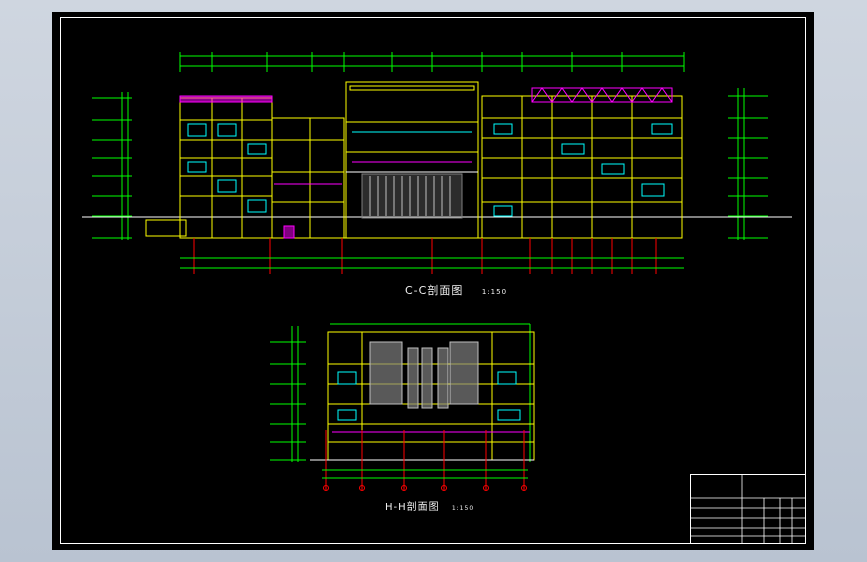 The height and width of the screenshot is (562, 867). Describe the element at coordinates (412, 507) in the screenshot. I see `section-h-title: H-H剖面图` at that location.